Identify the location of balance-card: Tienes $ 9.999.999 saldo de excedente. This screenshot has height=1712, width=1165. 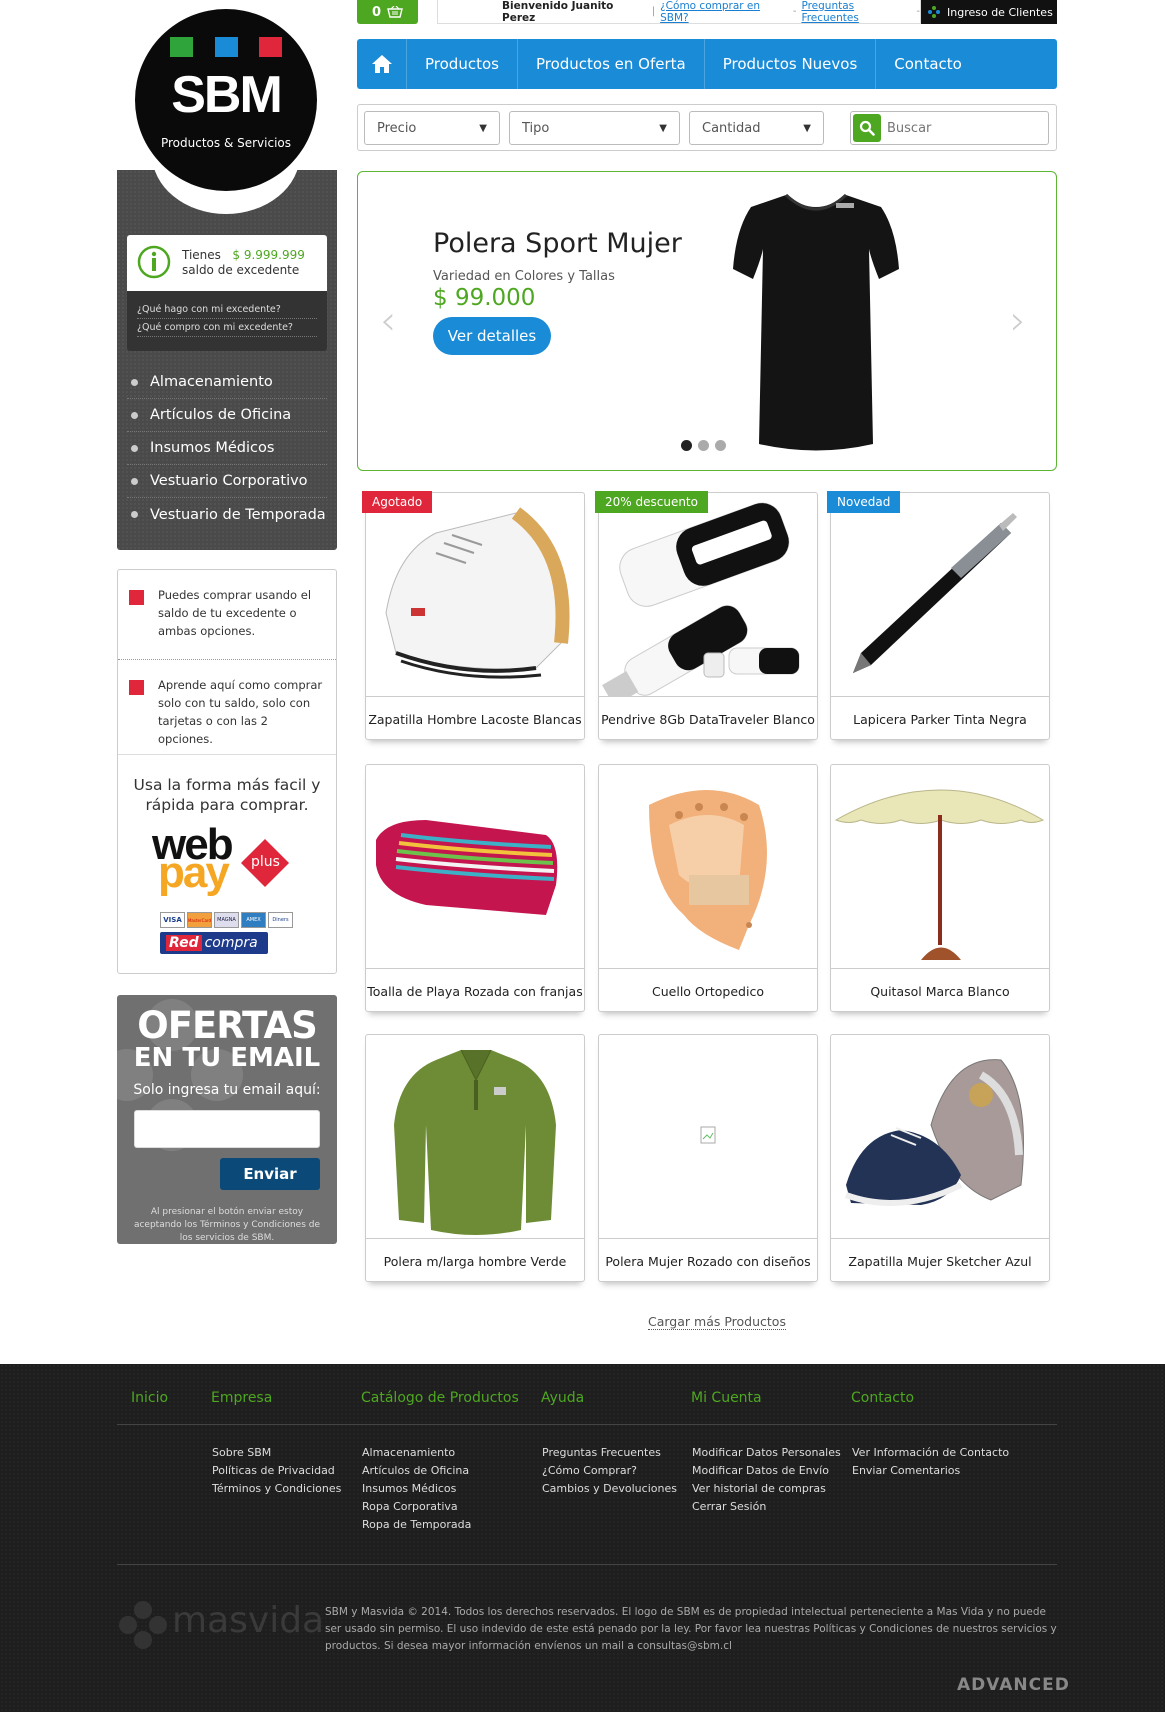
(227, 263).